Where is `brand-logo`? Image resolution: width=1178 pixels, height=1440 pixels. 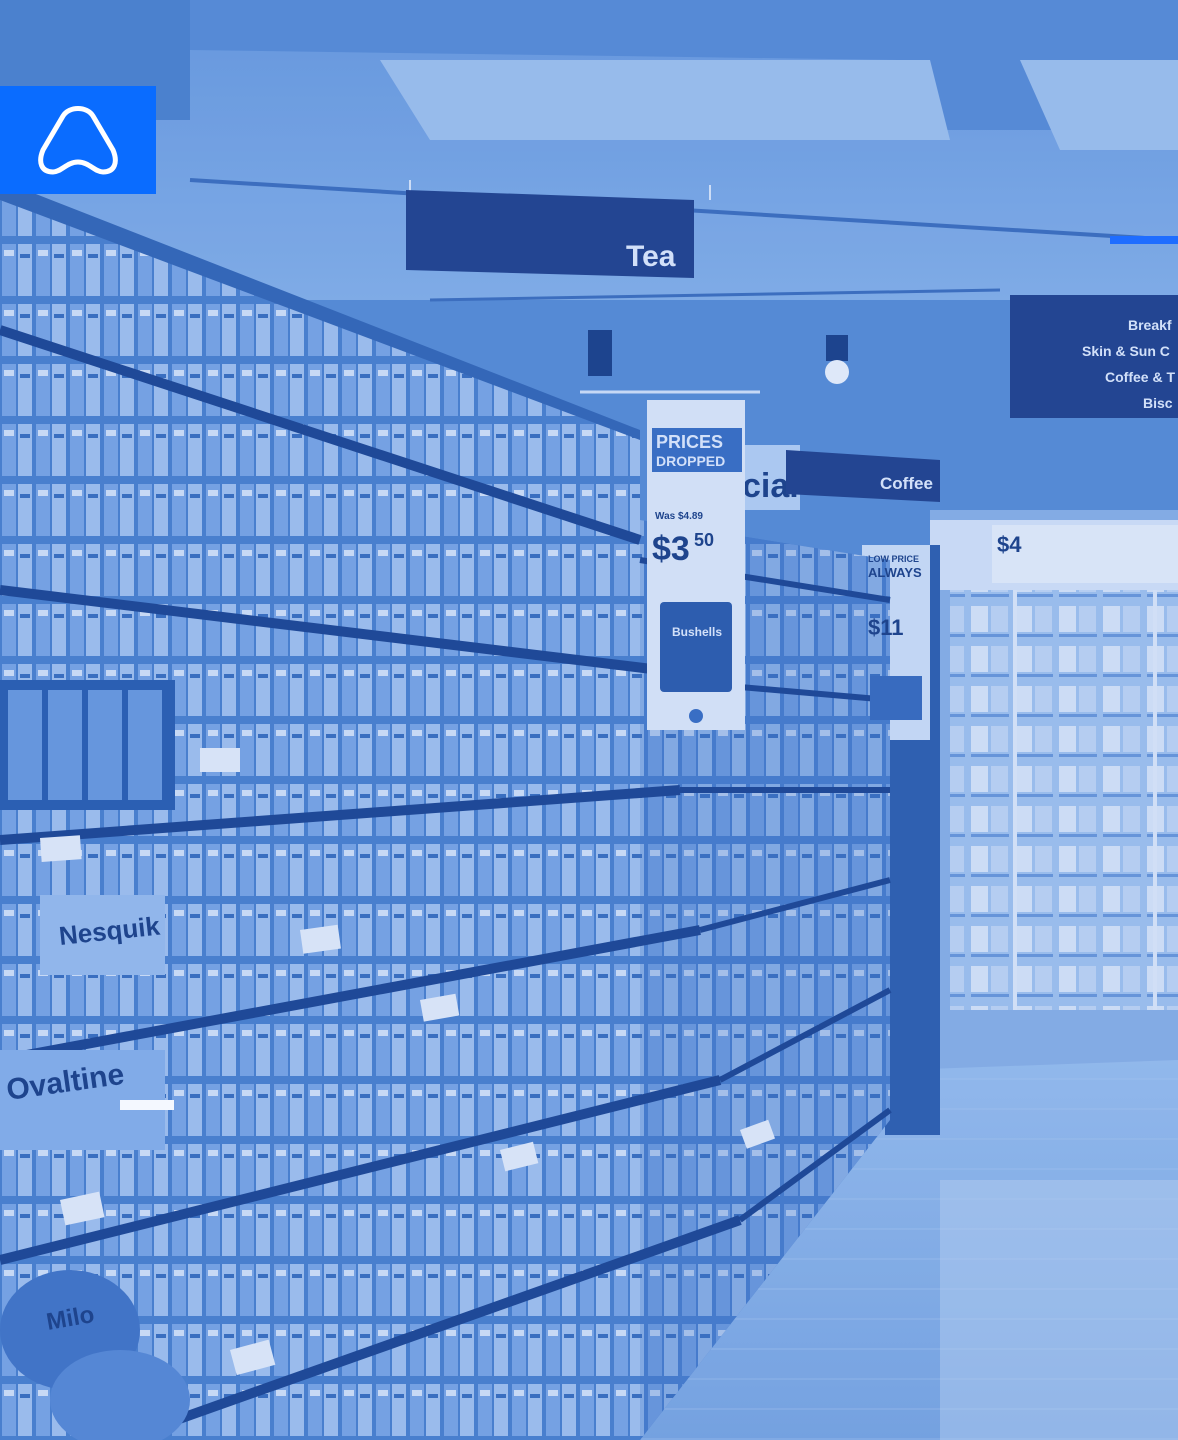 brand-logo is located at coordinates (78, 140).